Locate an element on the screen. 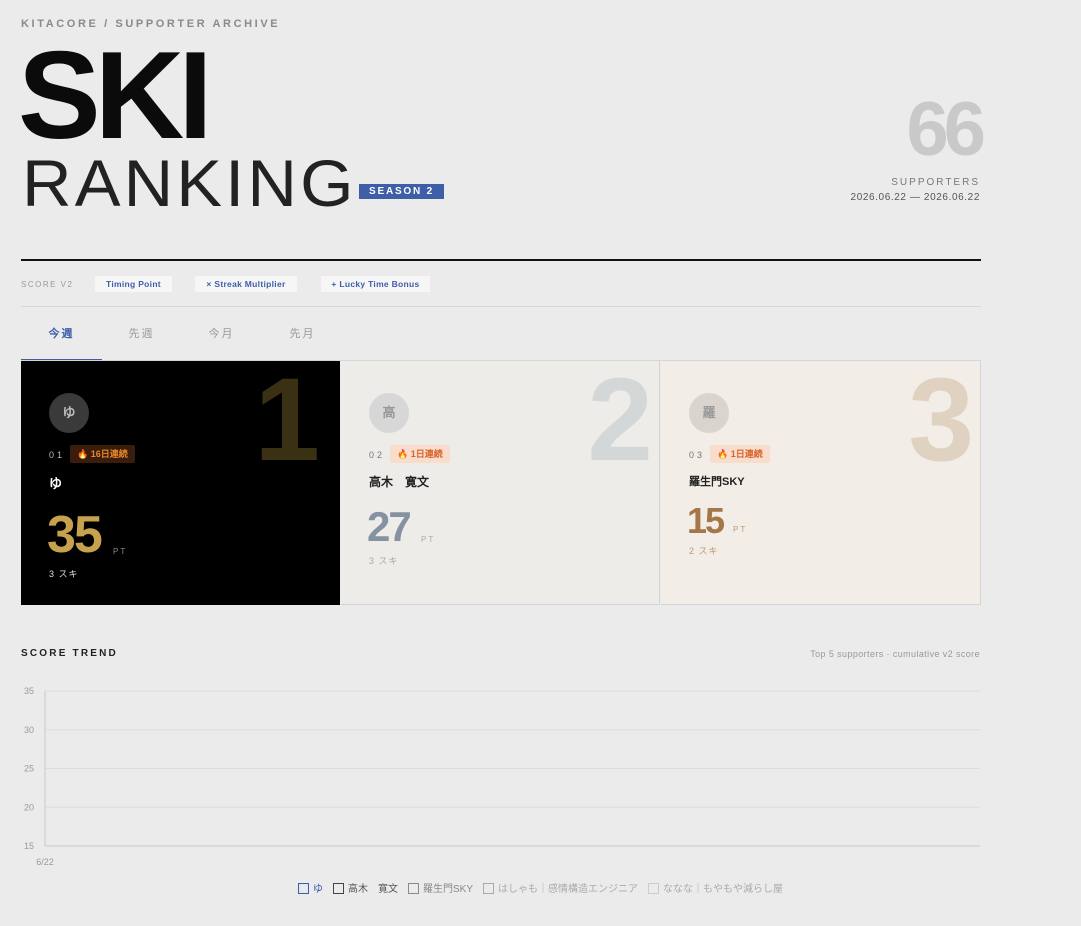 The height and width of the screenshot is (926, 1081). score-value: 35 is located at coordinates (75, 535).